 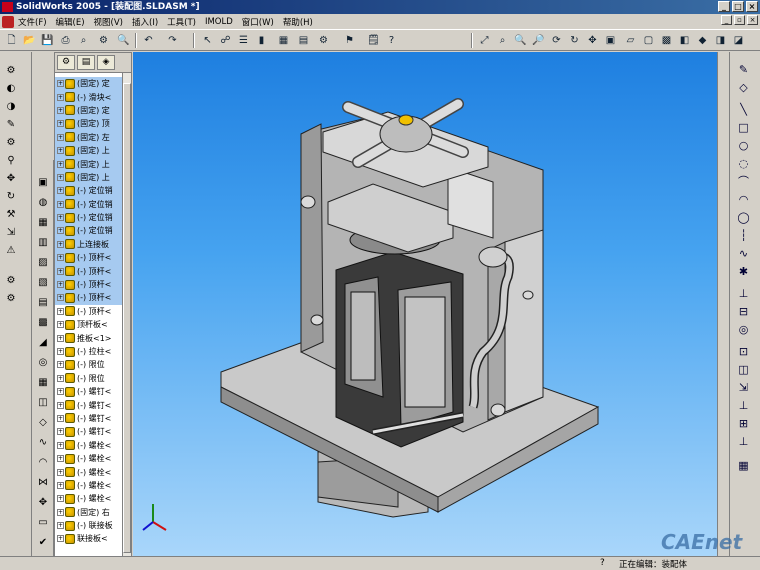 What do you see at coordinates (743, 109) in the screenshot?
I see `line-icon: ╲` at bounding box center [743, 109].